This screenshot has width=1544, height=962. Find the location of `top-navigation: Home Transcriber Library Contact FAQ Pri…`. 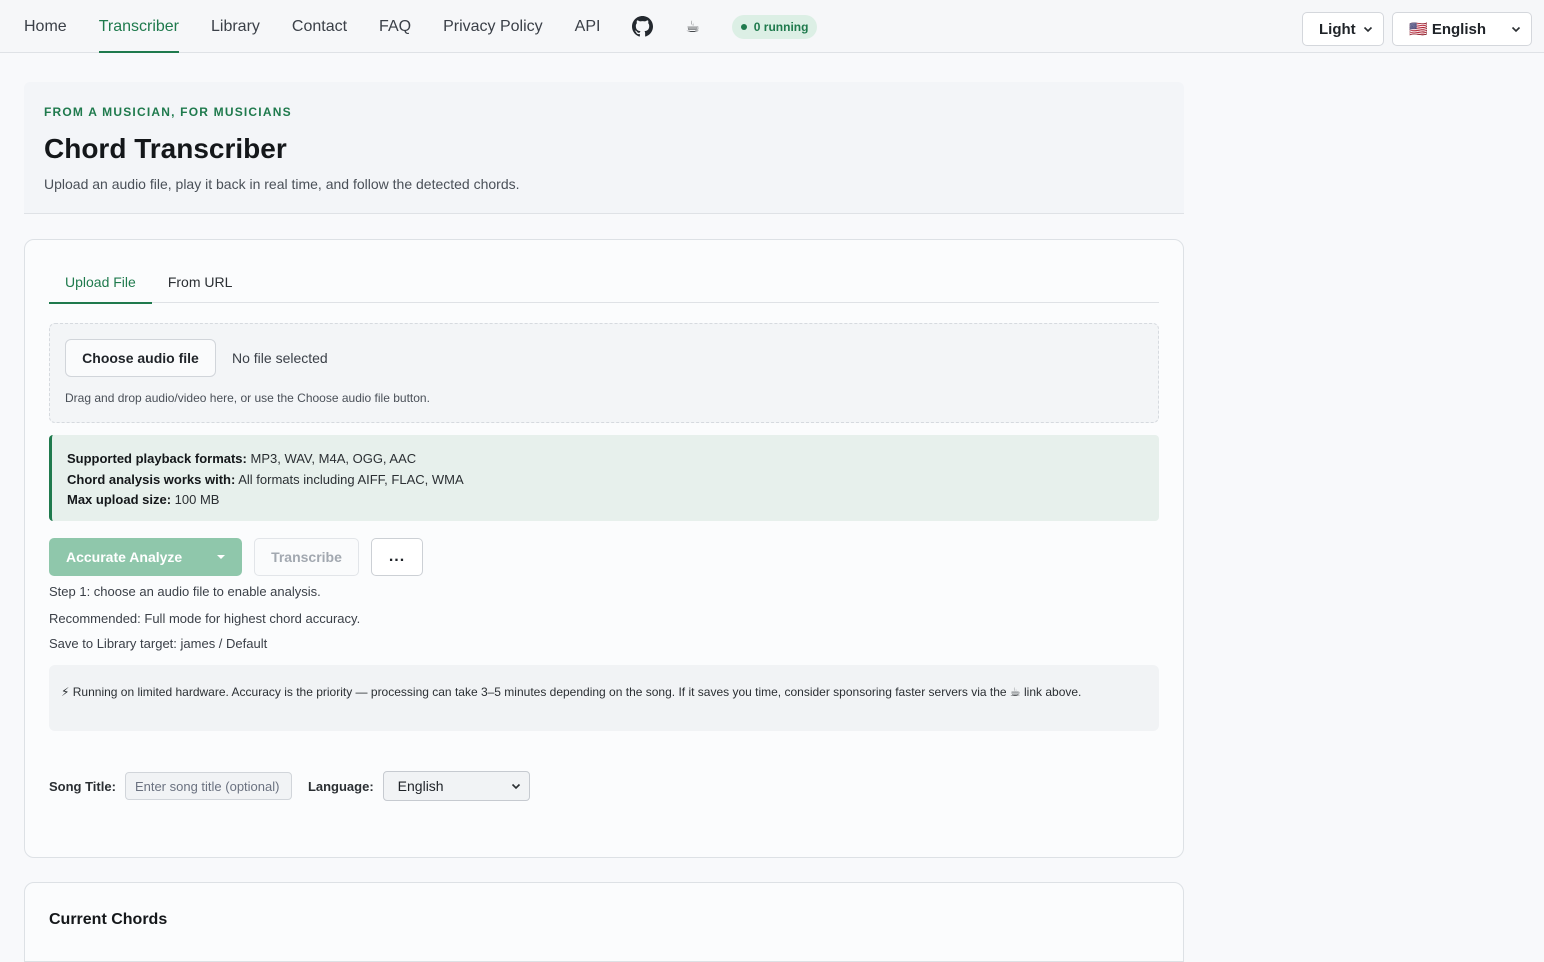

top-navigation: Home Transcriber Library Contact FAQ Pri… is located at coordinates (772, 26).